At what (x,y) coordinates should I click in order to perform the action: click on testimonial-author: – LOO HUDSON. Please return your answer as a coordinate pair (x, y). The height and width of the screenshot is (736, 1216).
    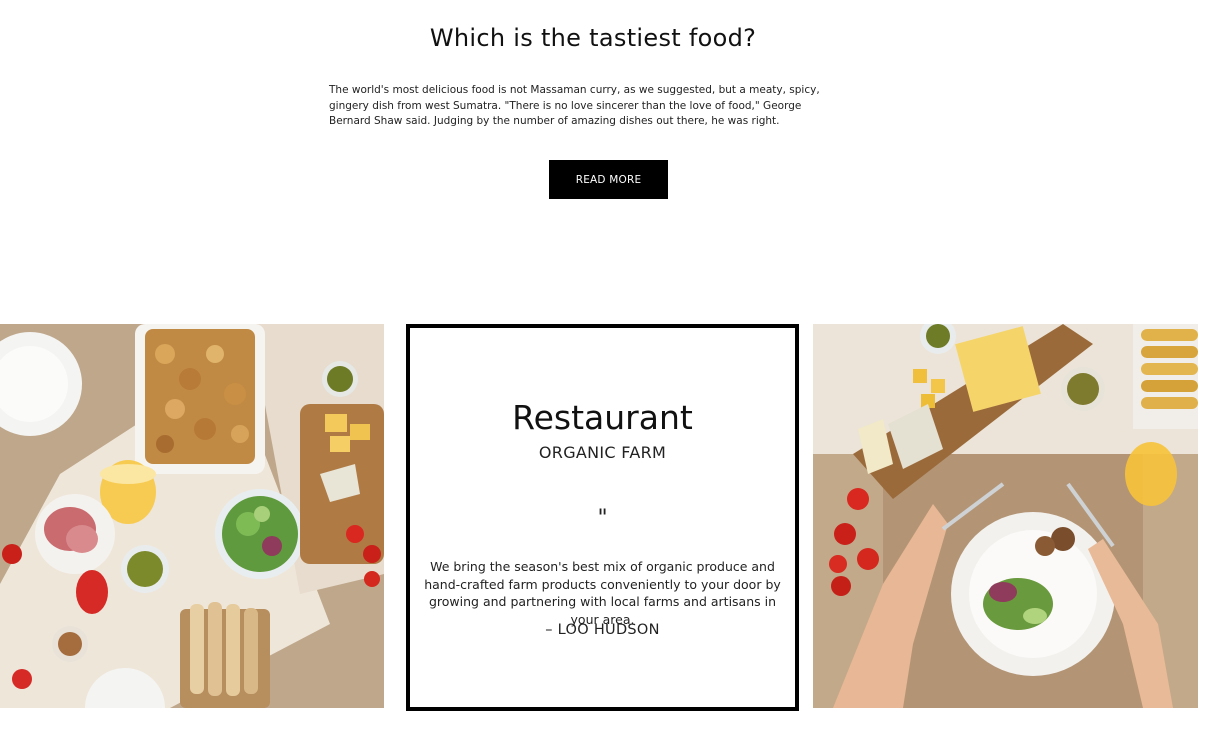
    Looking at the image, I should click on (602, 630).